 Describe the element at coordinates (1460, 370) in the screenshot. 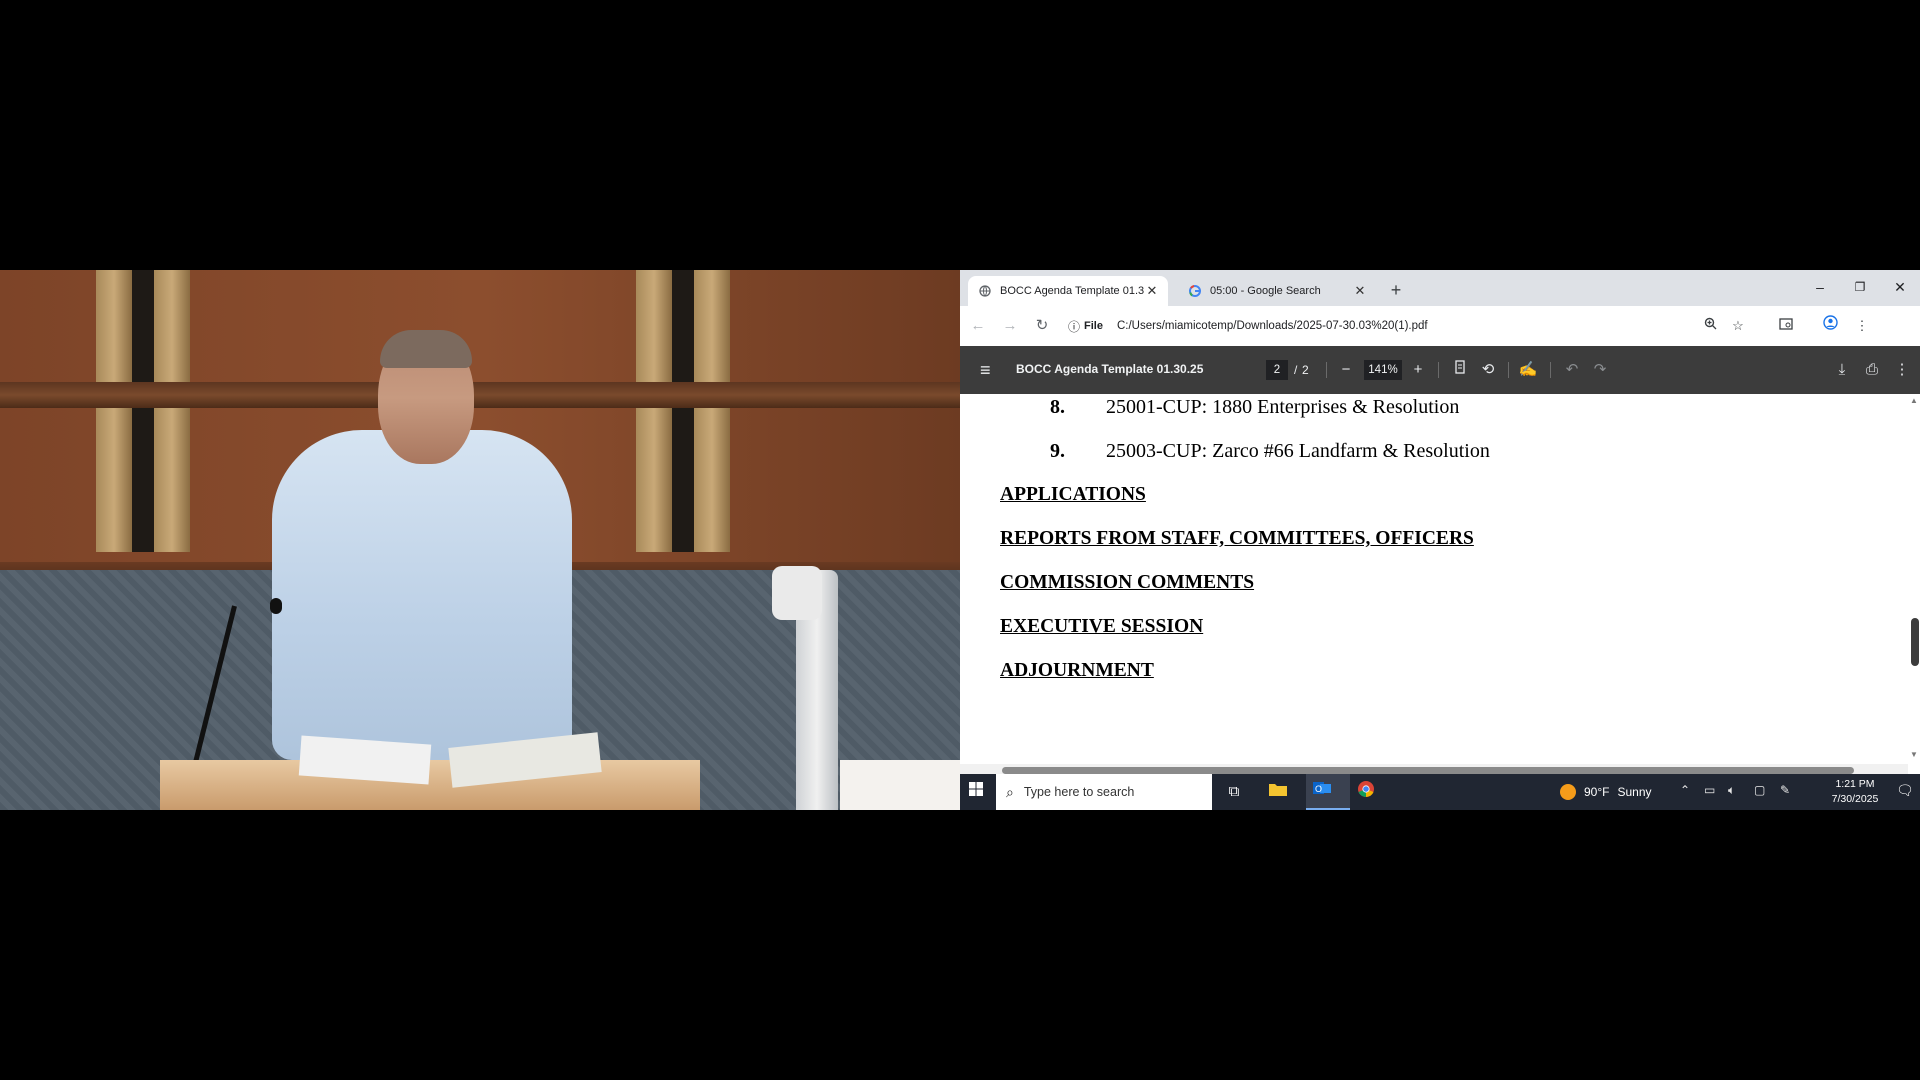

I see `fit-page-icon` at that location.